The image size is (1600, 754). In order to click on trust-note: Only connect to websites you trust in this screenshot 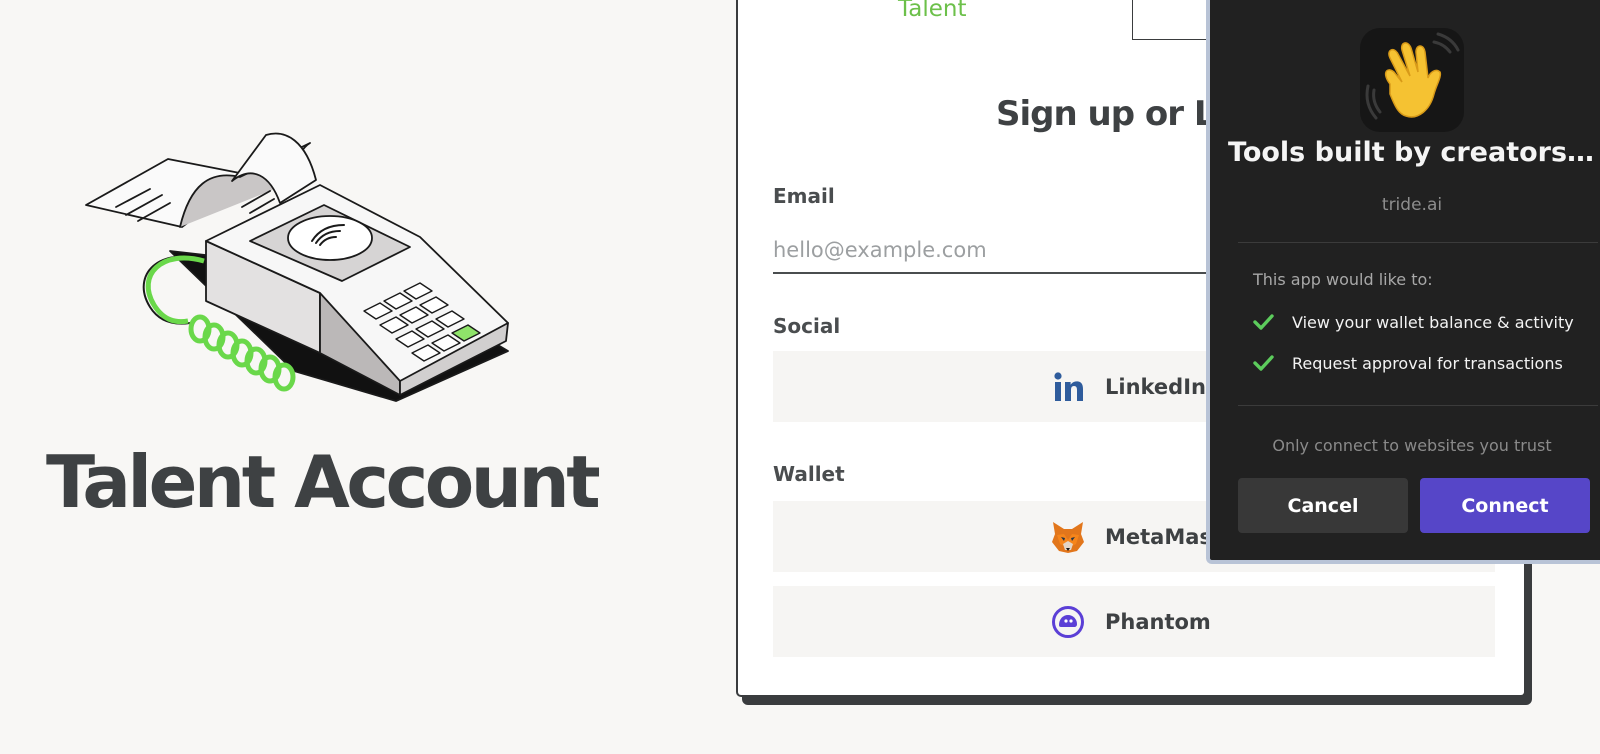, I will do `click(1412, 445)`.